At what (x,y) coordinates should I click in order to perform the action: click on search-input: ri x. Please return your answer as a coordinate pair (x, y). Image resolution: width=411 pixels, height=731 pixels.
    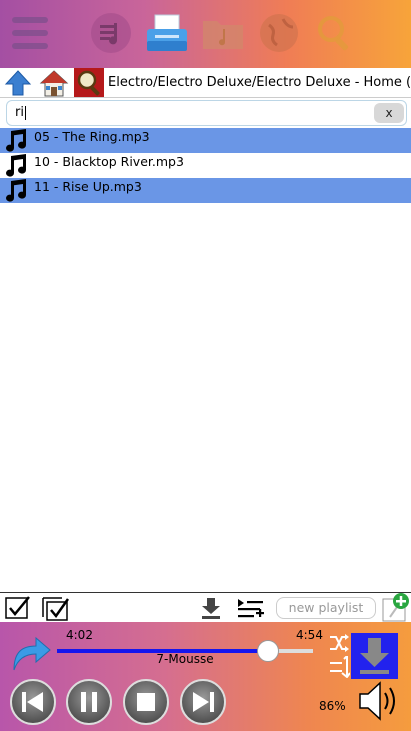
    Looking at the image, I should click on (206, 113).